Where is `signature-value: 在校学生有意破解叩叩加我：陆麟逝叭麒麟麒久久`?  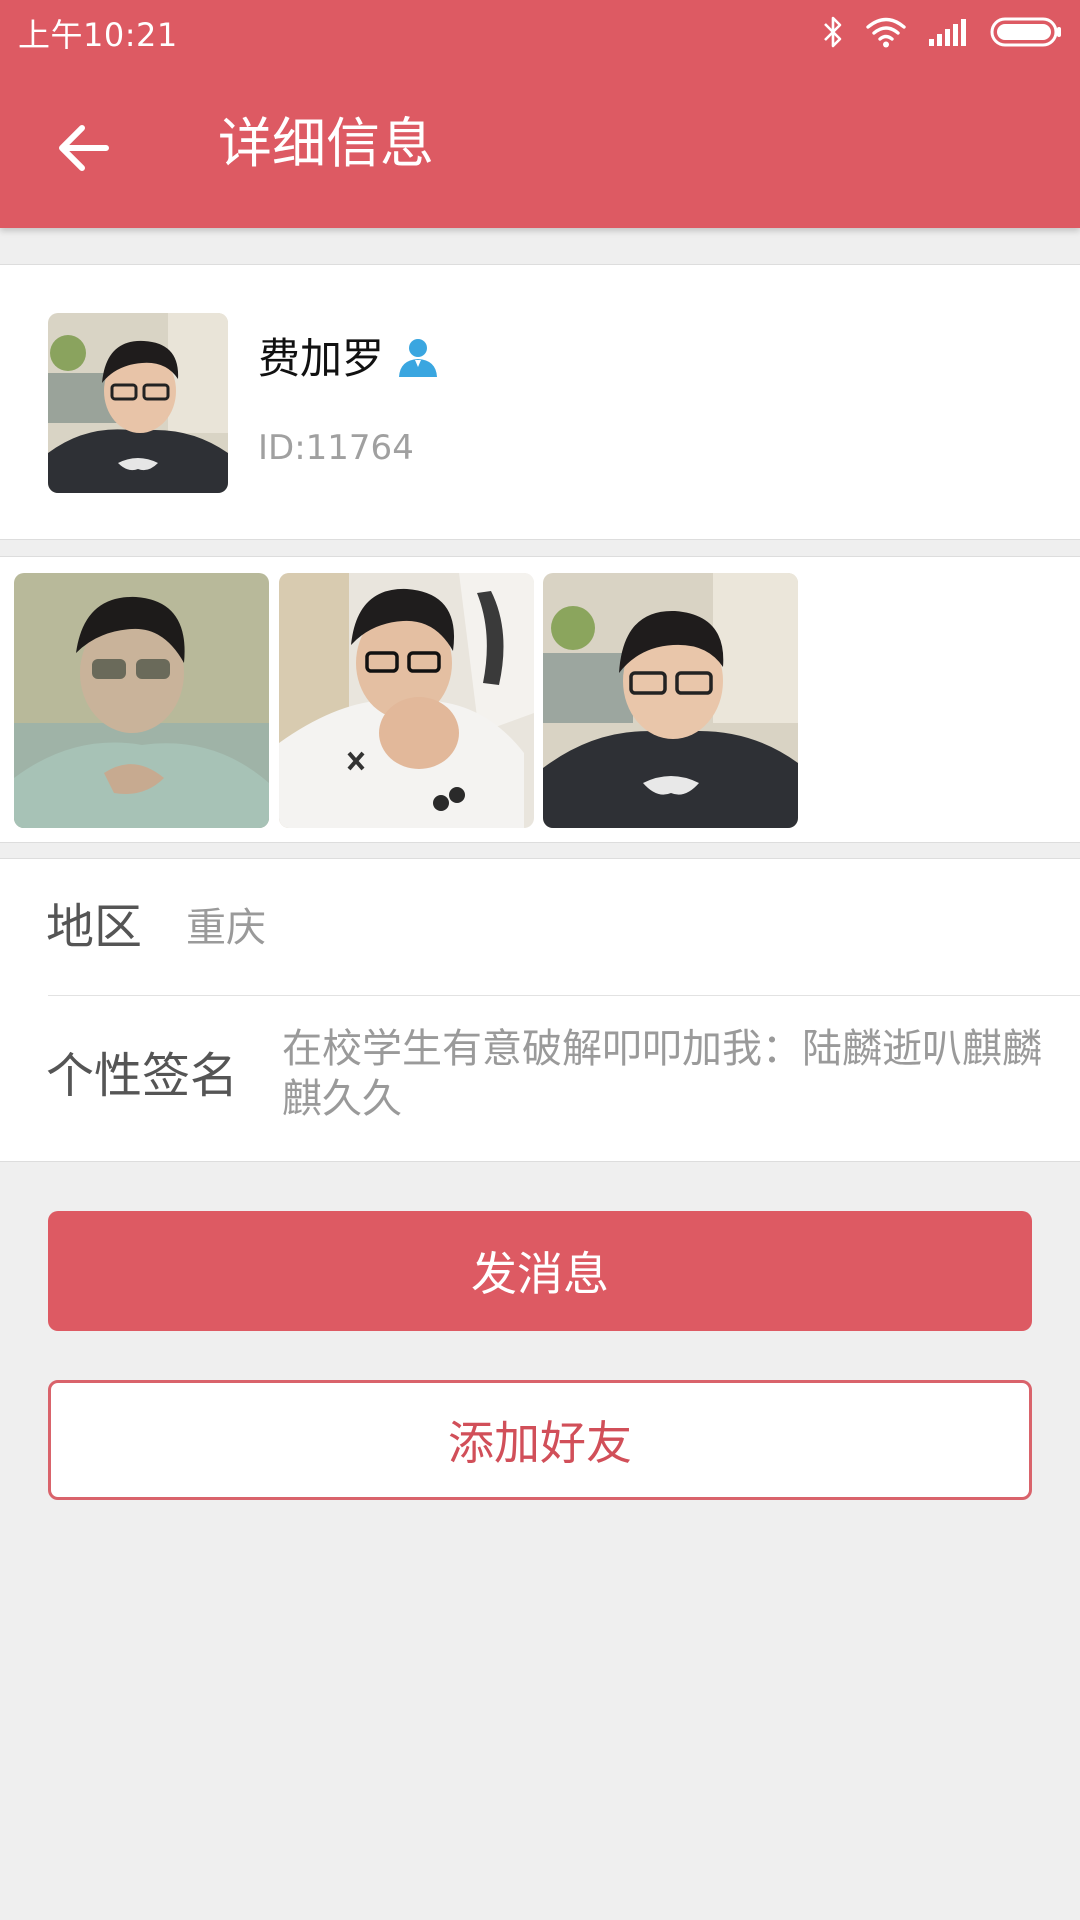 signature-value: 在校学生有意破解叩叩加我：陆麟逝叭麒麟麒久久 is located at coordinates (662, 1074).